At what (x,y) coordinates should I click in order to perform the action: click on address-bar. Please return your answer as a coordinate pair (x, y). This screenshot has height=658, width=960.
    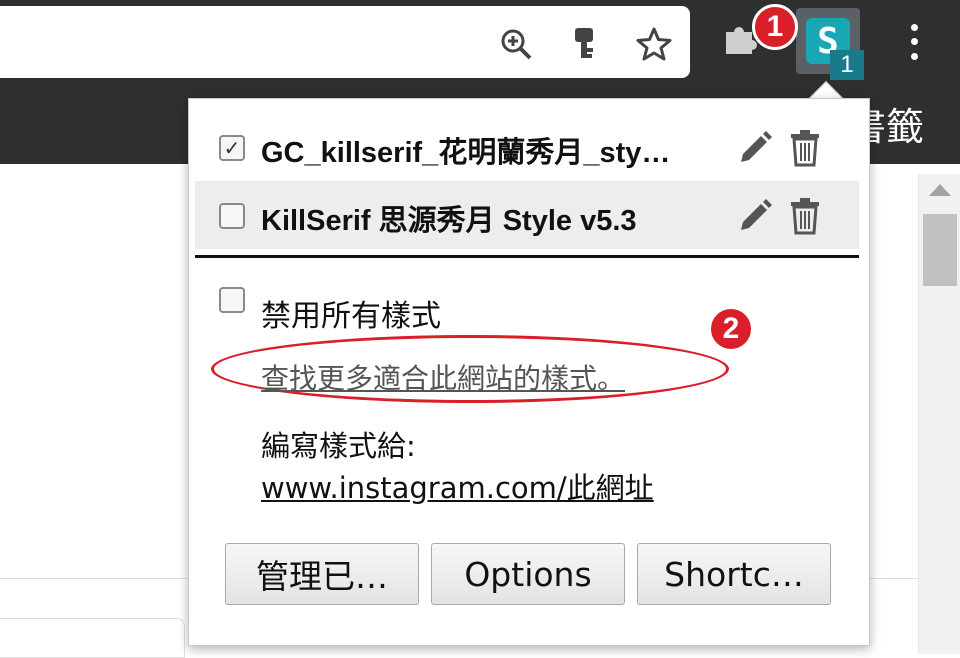
    Looking at the image, I should click on (345, 42).